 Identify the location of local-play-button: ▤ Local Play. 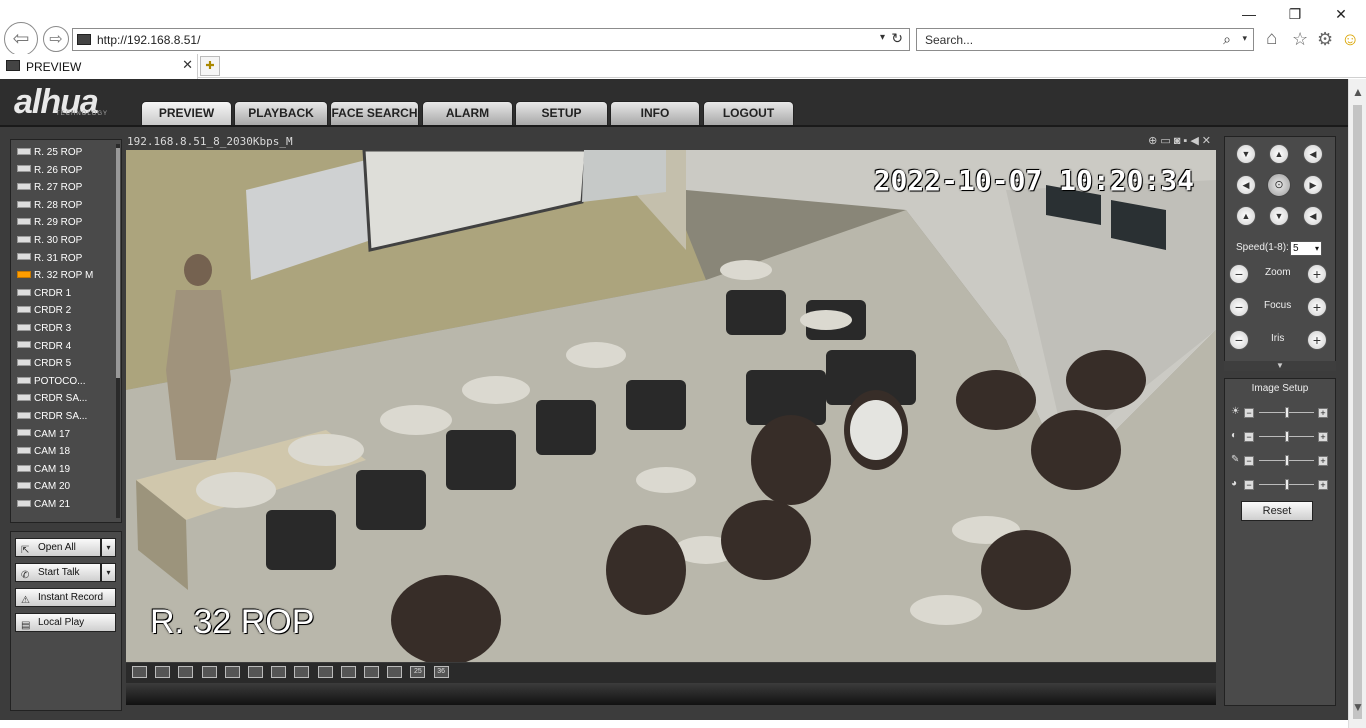
(65, 622).